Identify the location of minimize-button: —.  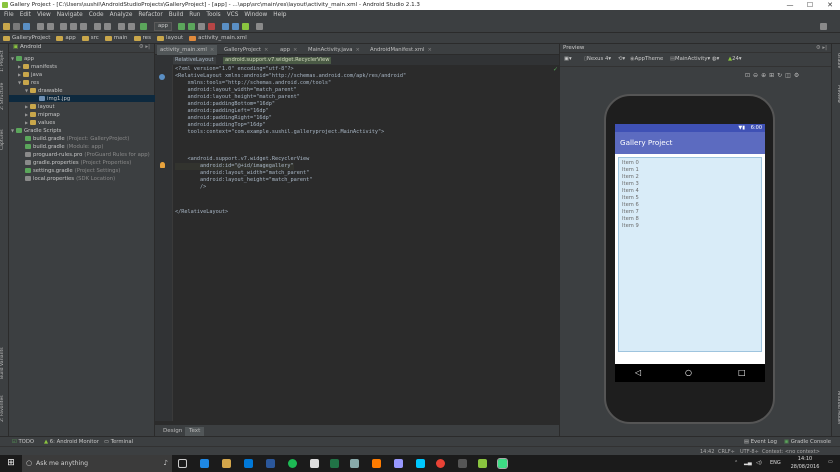
(790, 5).